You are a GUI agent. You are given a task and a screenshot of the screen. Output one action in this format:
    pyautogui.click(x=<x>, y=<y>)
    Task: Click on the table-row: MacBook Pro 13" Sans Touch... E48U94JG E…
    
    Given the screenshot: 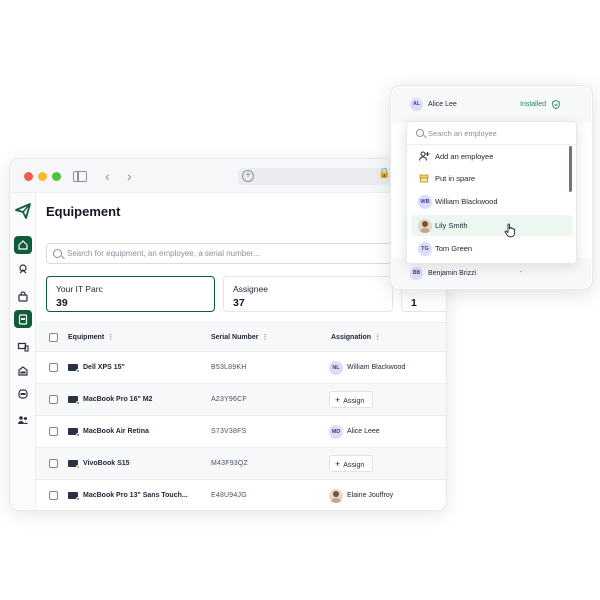 What is the action you would take?
    pyautogui.click(x=241, y=495)
    